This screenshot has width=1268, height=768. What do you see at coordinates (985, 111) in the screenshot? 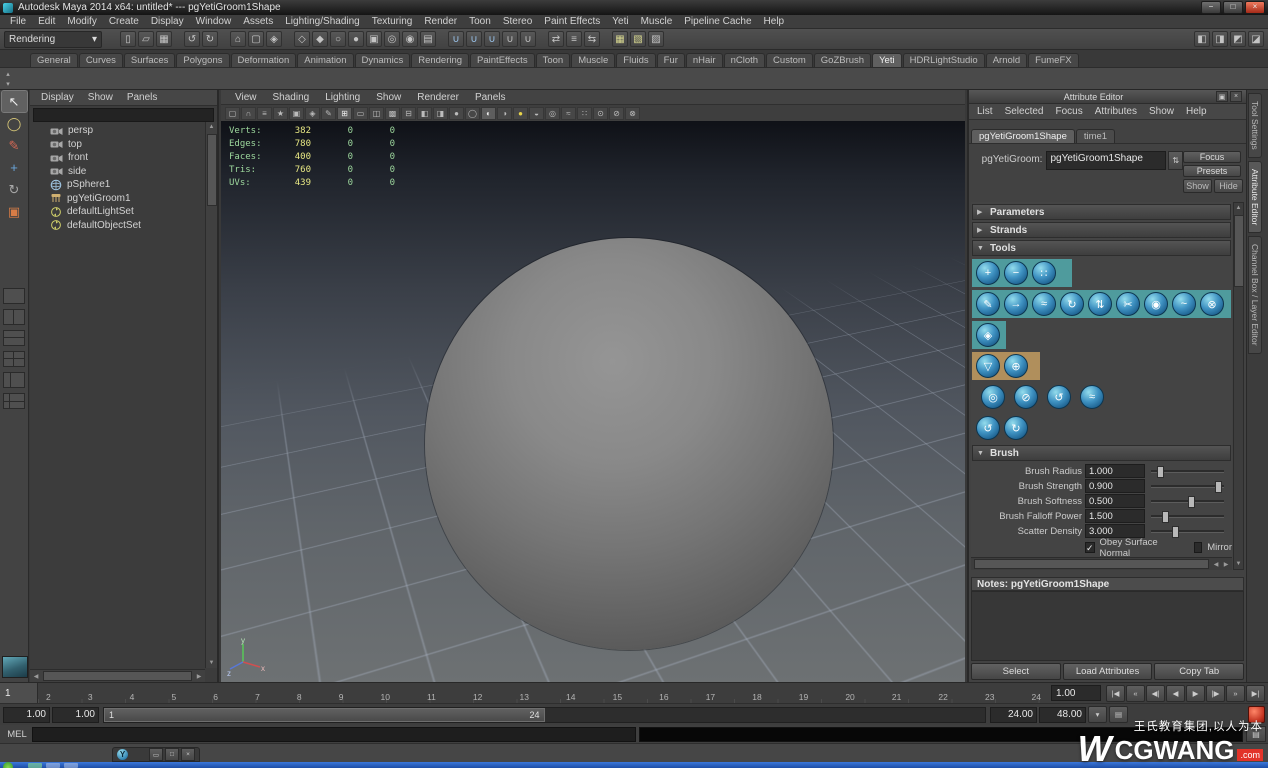
I see `attribute-editor-menu-item: List` at bounding box center [985, 111].